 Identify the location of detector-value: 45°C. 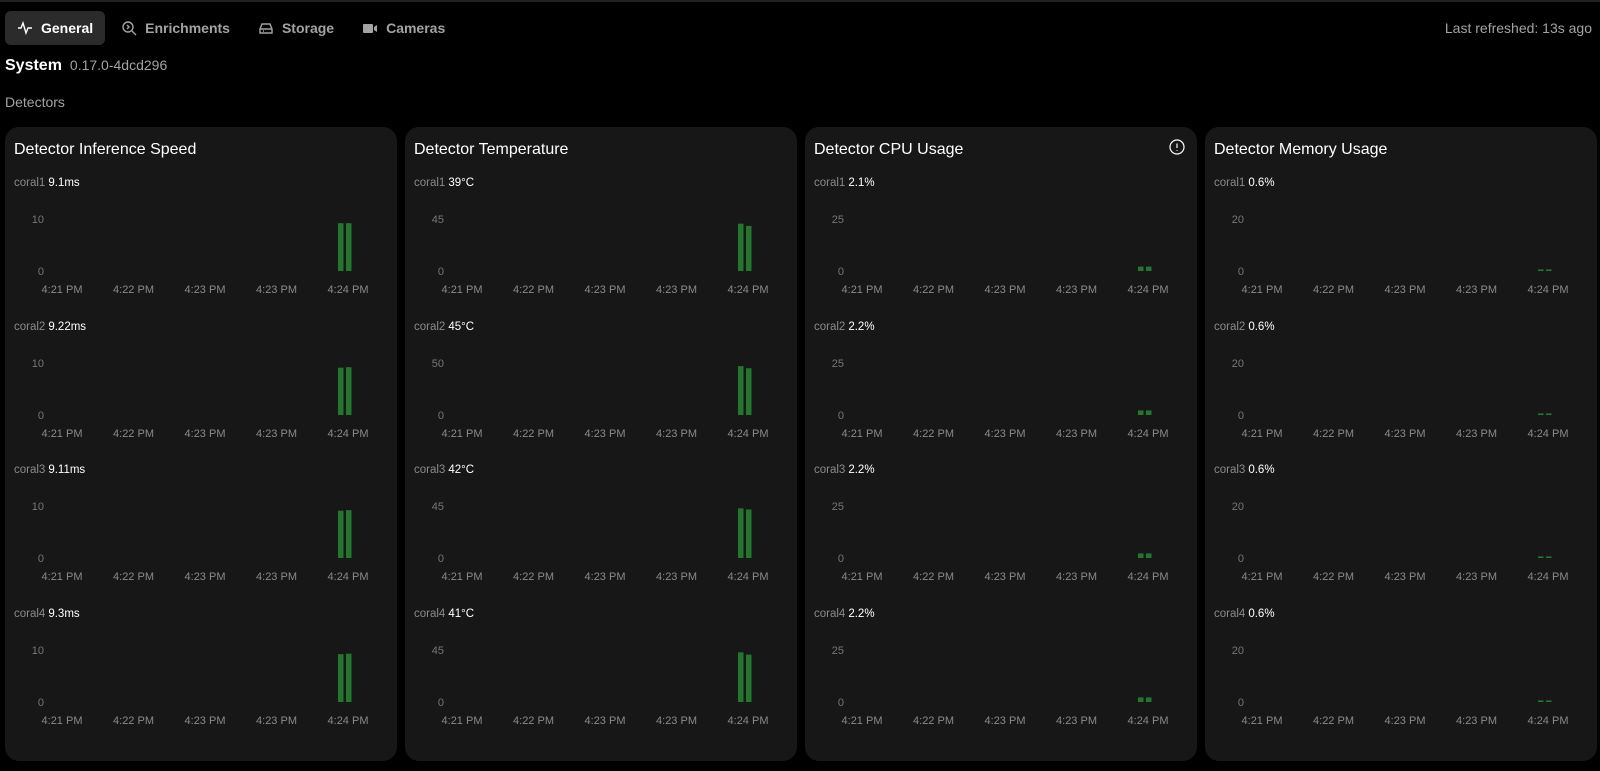
(461, 326).